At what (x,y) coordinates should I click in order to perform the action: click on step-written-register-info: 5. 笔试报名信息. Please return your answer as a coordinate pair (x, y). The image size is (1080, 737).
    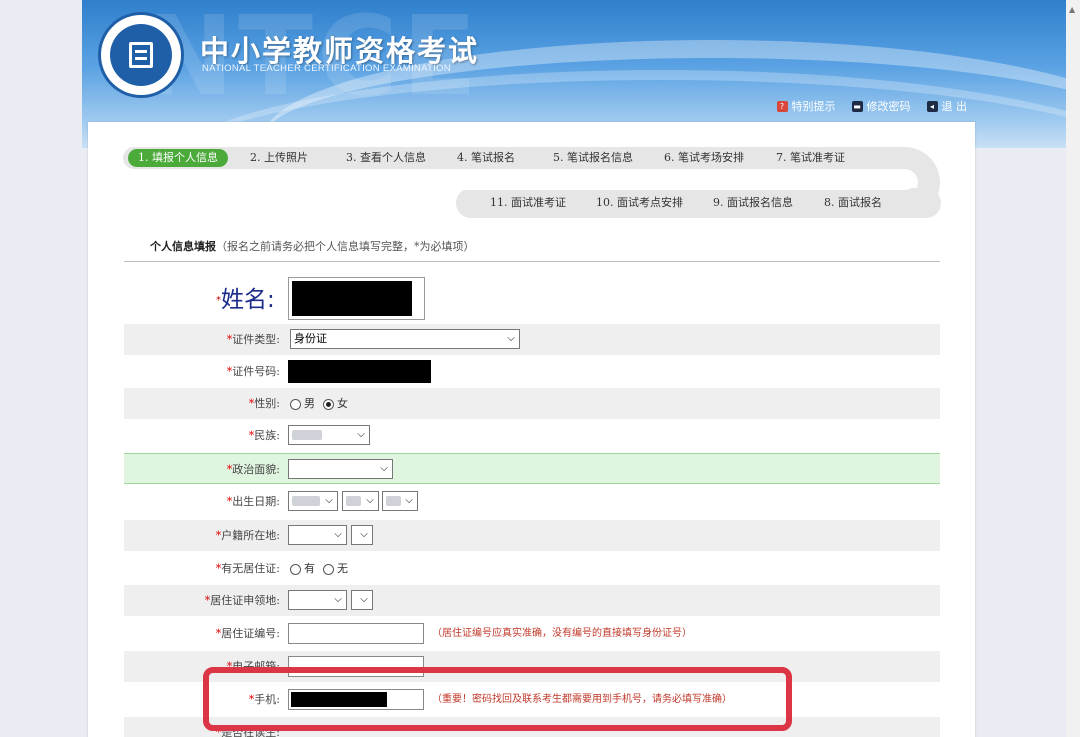
    Looking at the image, I should click on (593, 158).